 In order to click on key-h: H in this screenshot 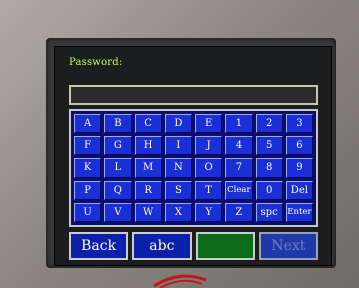, I will do `click(148, 146)`.